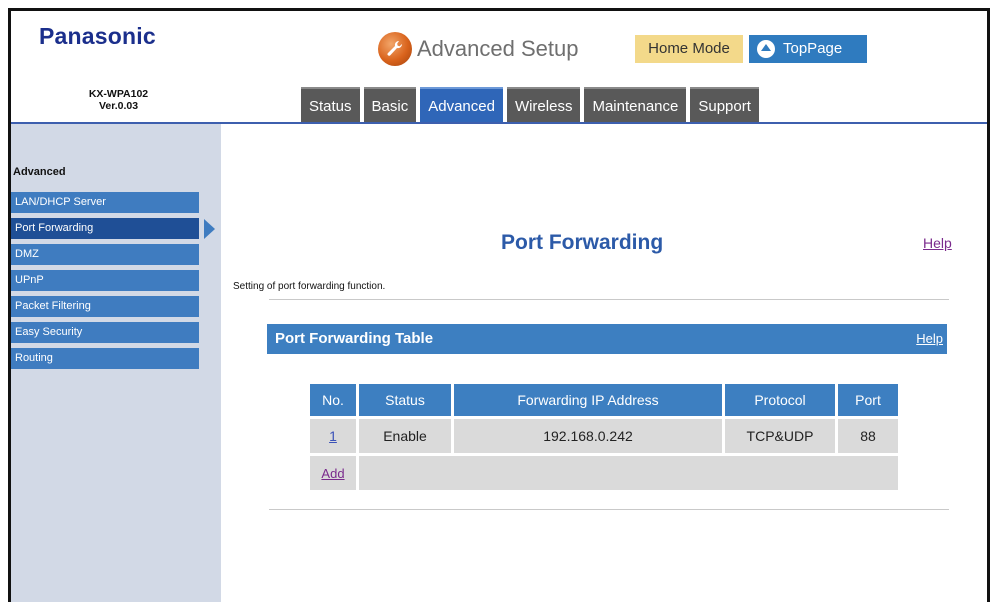 This screenshot has height=602, width=996. Describe the element at coordinates (54, 228) in the screenshot. I see `sidebar-item-label: Port Forwarding` at that location.